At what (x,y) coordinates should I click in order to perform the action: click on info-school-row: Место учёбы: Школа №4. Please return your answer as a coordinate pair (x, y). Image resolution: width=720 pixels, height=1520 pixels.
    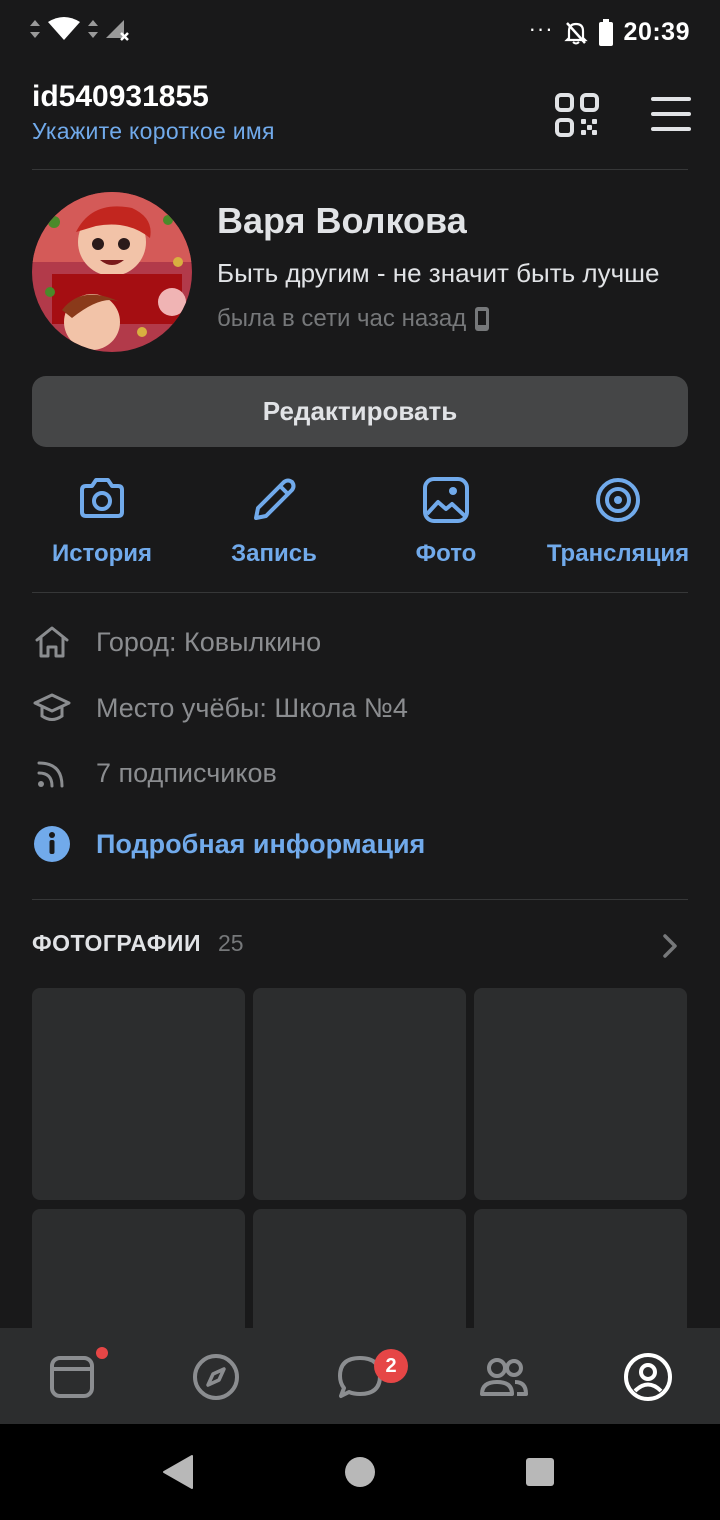
    Looking at the image, I should click on (220, 708).